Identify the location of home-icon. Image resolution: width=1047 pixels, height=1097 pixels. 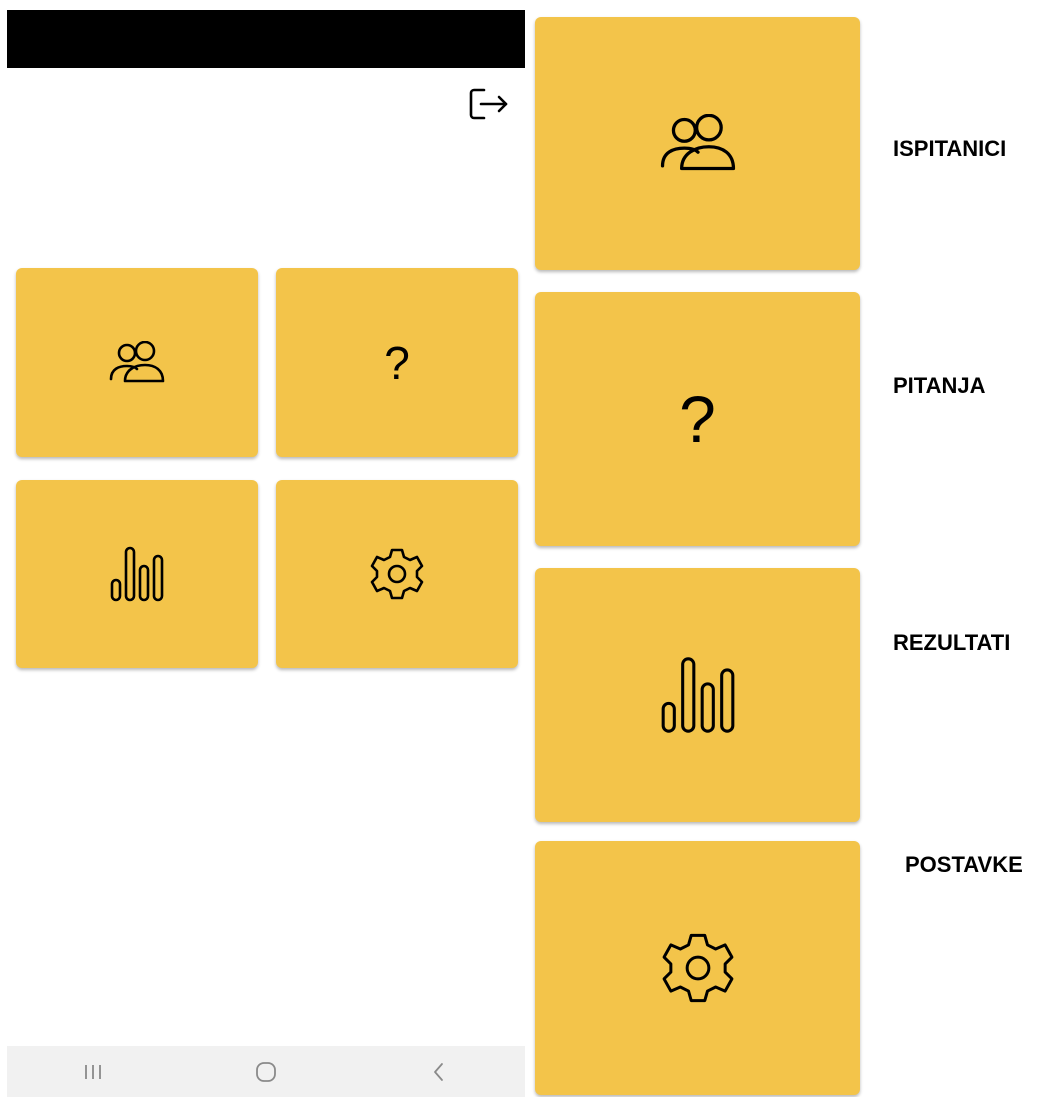
(266, 1071).